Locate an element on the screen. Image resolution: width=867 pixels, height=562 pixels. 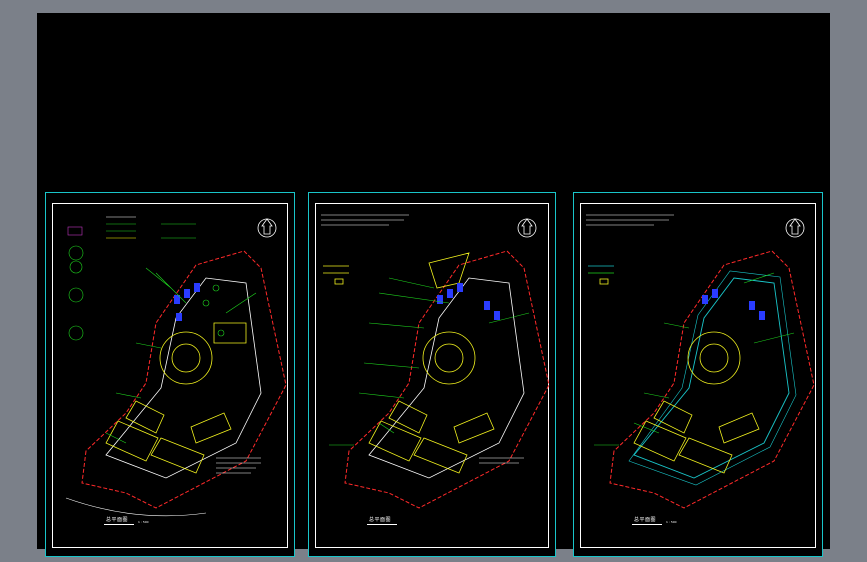
sheet-2-title: 总平面图 is located at coordinates (380, 520).